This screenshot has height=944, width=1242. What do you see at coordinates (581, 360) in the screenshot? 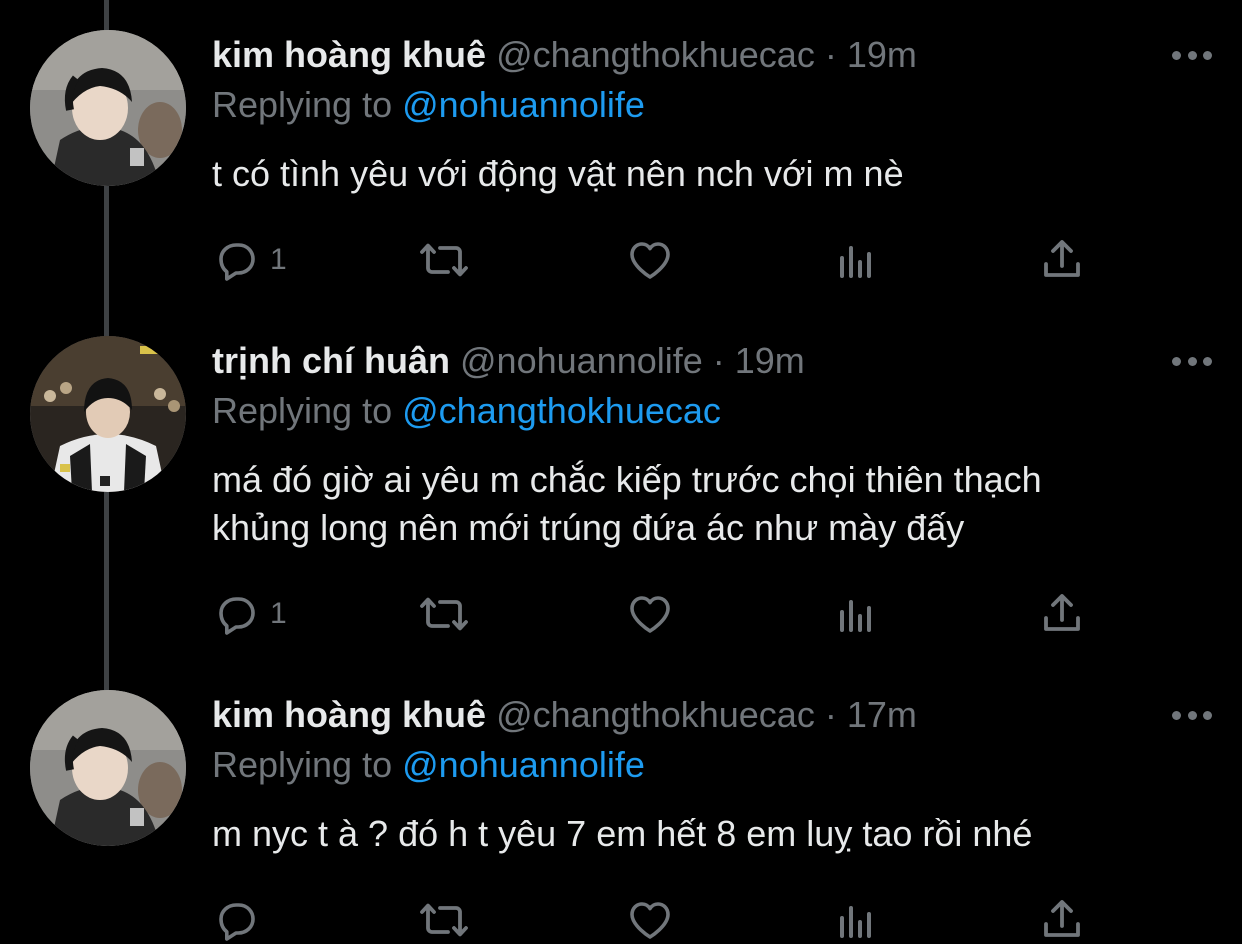
I see `user-handle: @nohuannolife` at bounding box center [581, 360].